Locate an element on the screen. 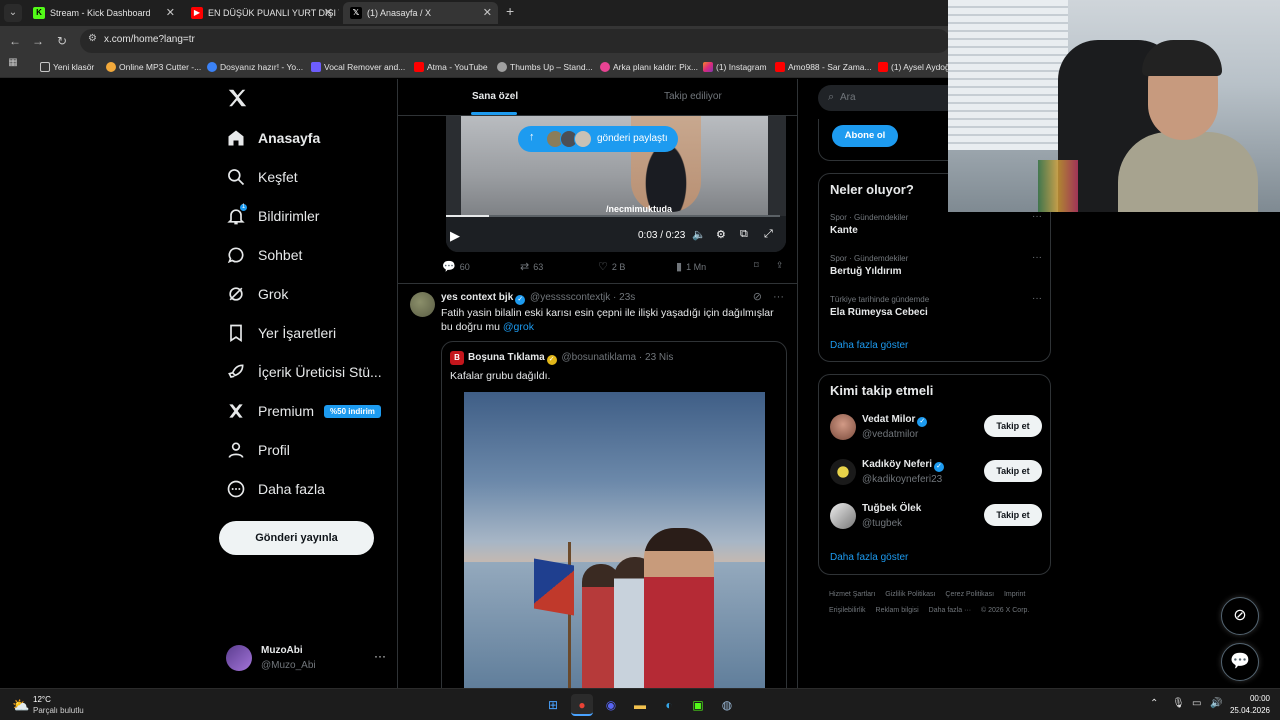 This screenshot has width=1280, height=720. follow-suggestion: Vedat Milor ✓ @vedatmilor Takip et is located at coordinates (936, 428).